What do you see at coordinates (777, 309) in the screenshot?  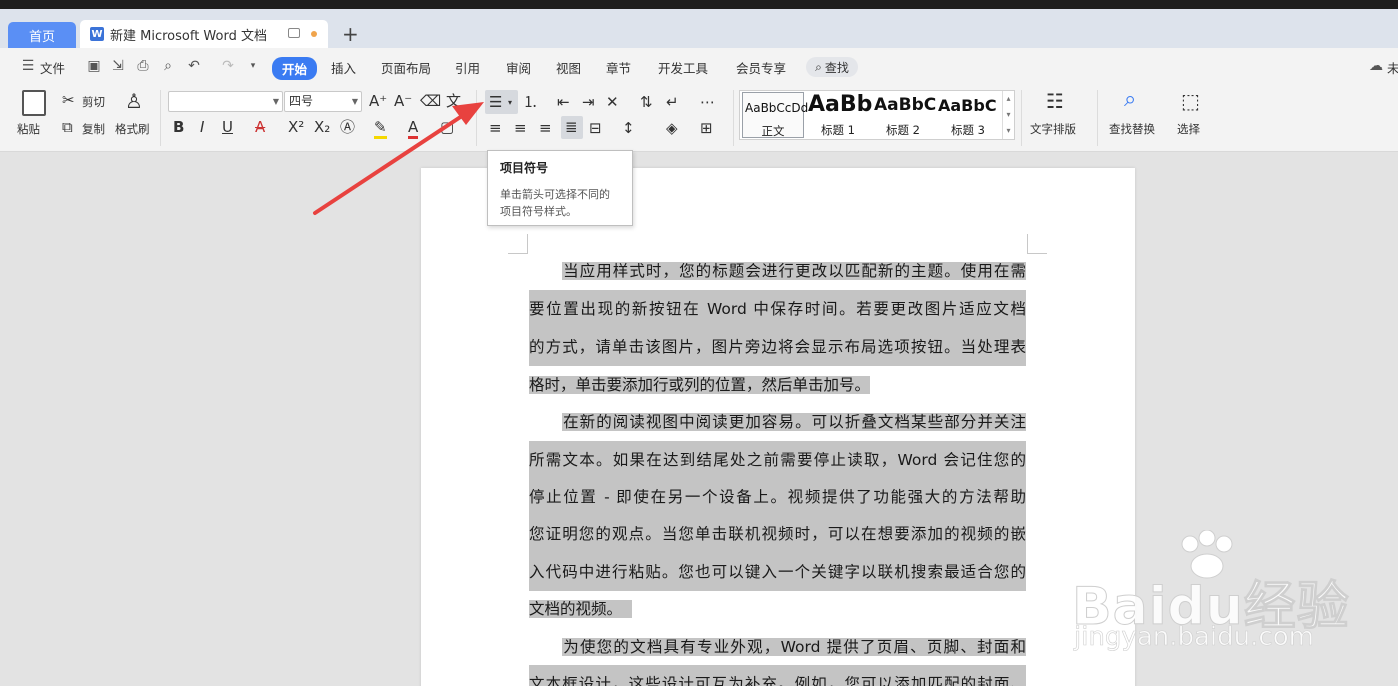 I see `doc-line: 要位置出现的新按钮在 Word 中保存时间。若要更改图片适应文档` at bounding box center [777, 309].